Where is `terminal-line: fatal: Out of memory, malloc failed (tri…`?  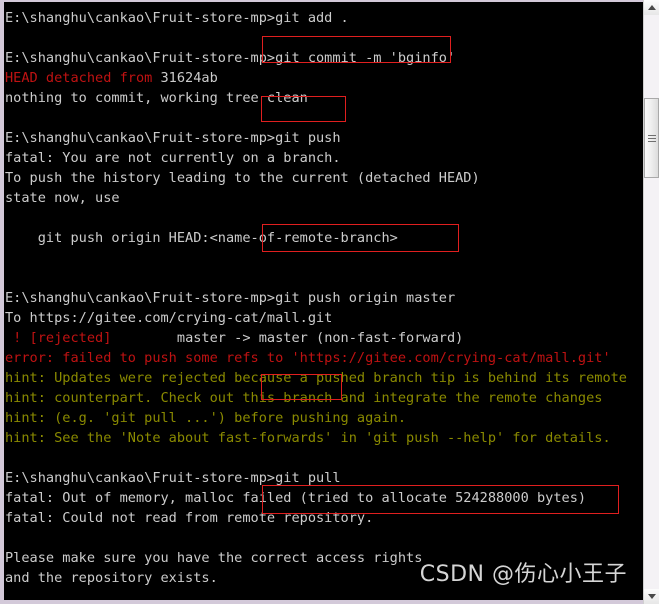 terminal-line: fatal: Out of memory, malloc failed (tri… is located at coordinates (324, 498).